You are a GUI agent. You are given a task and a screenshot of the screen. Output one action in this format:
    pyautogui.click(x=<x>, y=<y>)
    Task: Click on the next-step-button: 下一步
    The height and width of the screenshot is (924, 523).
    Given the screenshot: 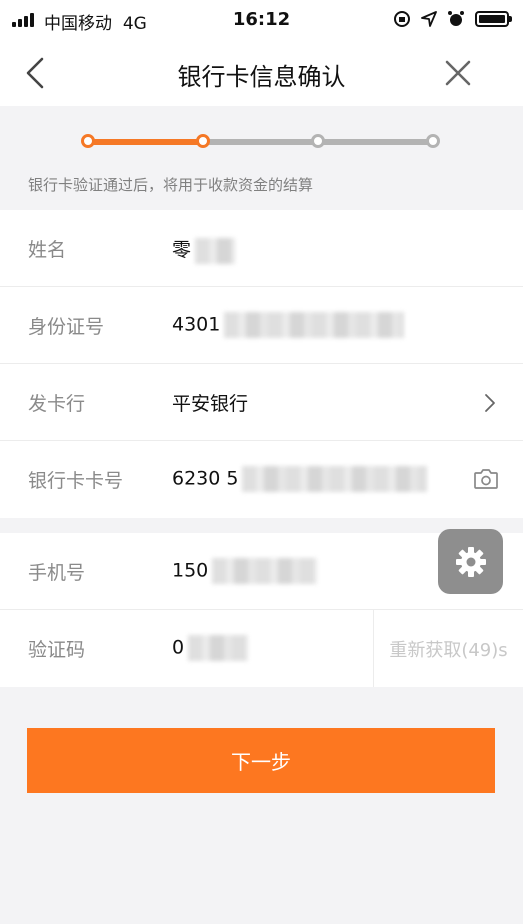 What is the action you would take?
    pyautogui.click(x=261, y=760)
    